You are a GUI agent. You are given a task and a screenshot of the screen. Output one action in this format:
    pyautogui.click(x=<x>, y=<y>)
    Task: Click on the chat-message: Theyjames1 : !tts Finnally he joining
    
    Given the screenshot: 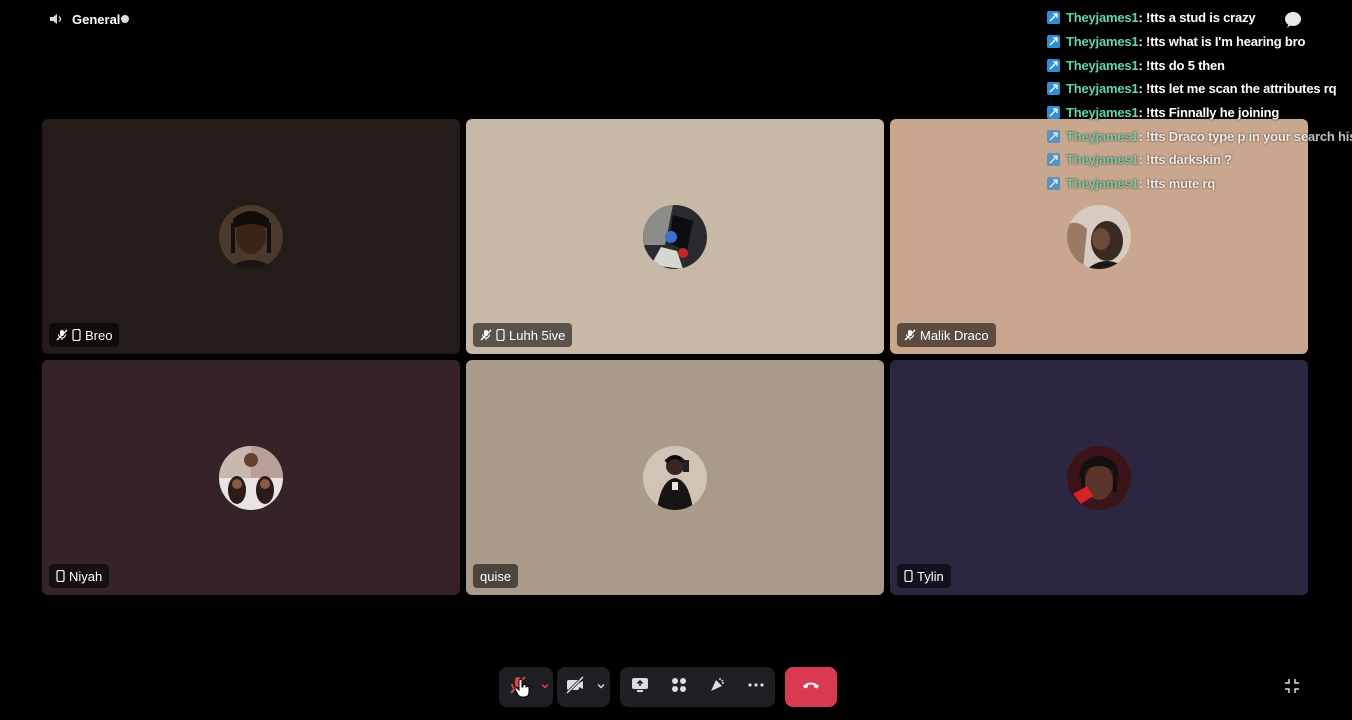 What is the action you would take?
    pyautogui.click(x=1199, y=113)
    